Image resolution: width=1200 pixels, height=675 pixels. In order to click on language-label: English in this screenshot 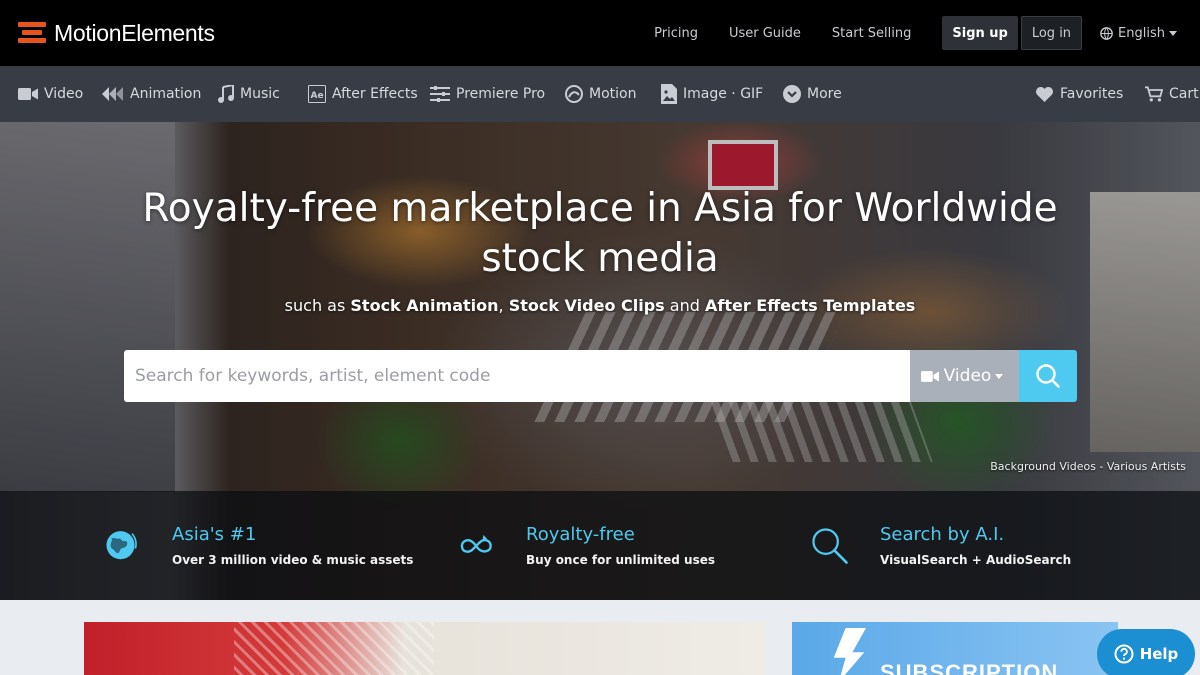, I will do `click(1141, 33)`.